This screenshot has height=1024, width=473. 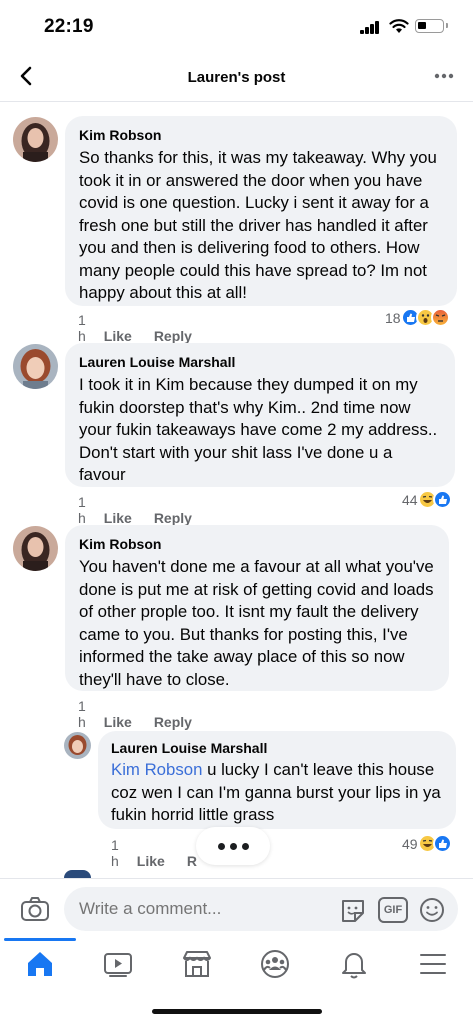 I want to click on more-options-dots, so click(x=233, y=846).